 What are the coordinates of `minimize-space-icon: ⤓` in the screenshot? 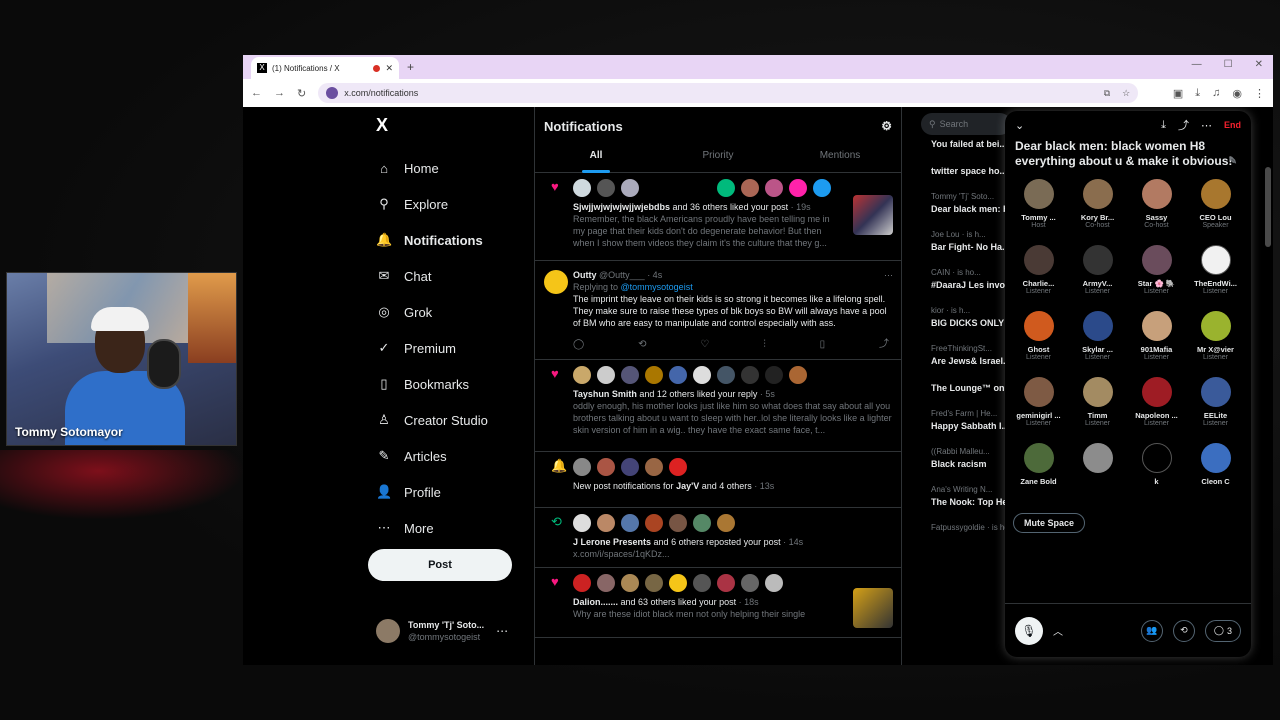 It's located at (1163, 125).